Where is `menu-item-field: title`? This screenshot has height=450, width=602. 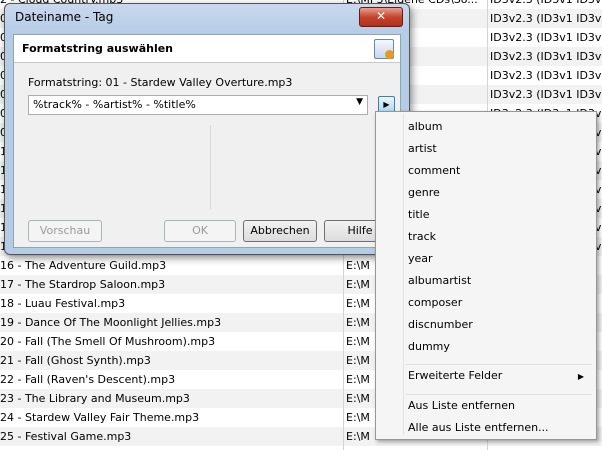
menu-item-field: title is located at coordinates (419, 215).